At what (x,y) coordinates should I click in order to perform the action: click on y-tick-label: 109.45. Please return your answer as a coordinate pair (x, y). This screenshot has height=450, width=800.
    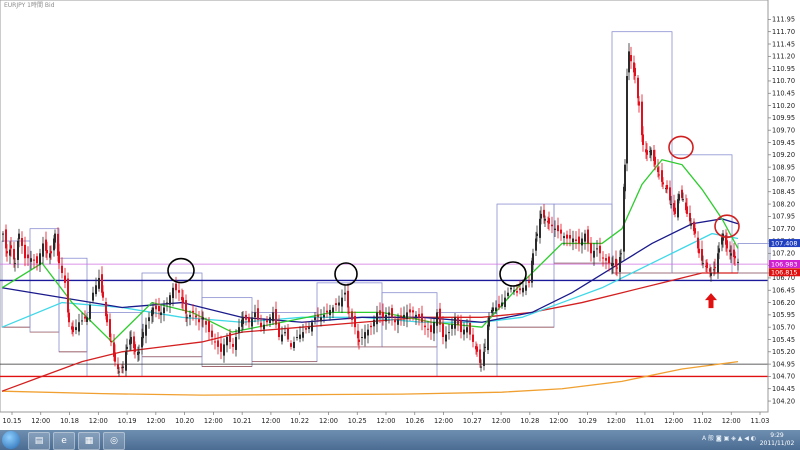
    Looking at the image, I should click on (783, 143).